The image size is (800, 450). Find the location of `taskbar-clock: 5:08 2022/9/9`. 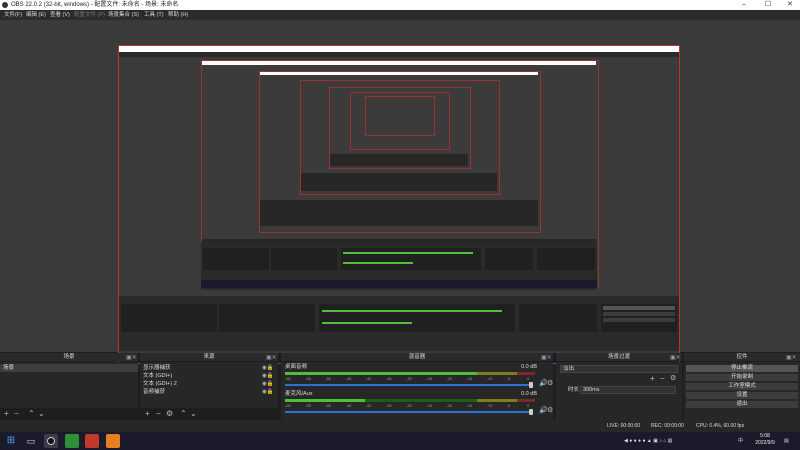

taskbar-clock: 5:08 2022/9/9 is located at coordinates (765, 440).